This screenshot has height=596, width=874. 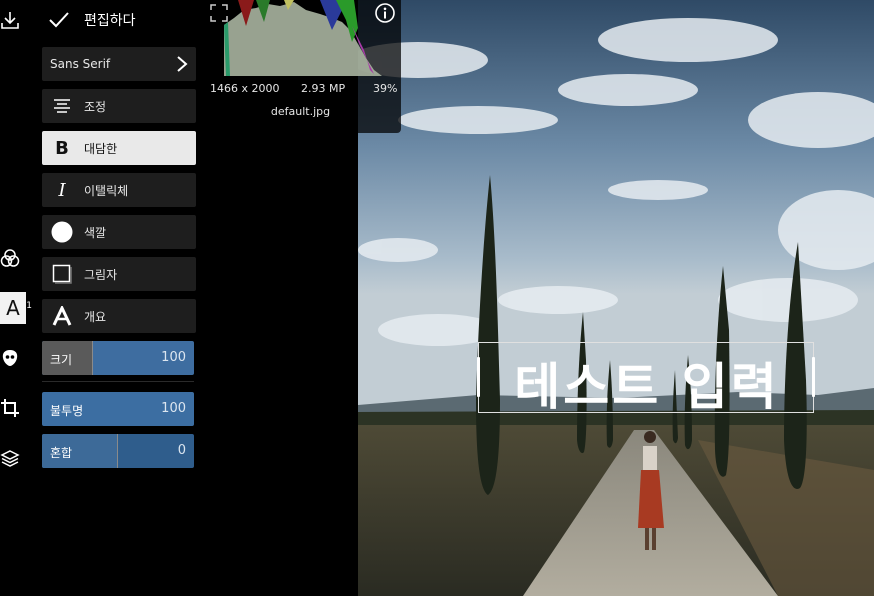 What do you see at coordinates (119, 232) in the screenshot?
I see `color-button: 색깔` at bounding box center [119, 232].